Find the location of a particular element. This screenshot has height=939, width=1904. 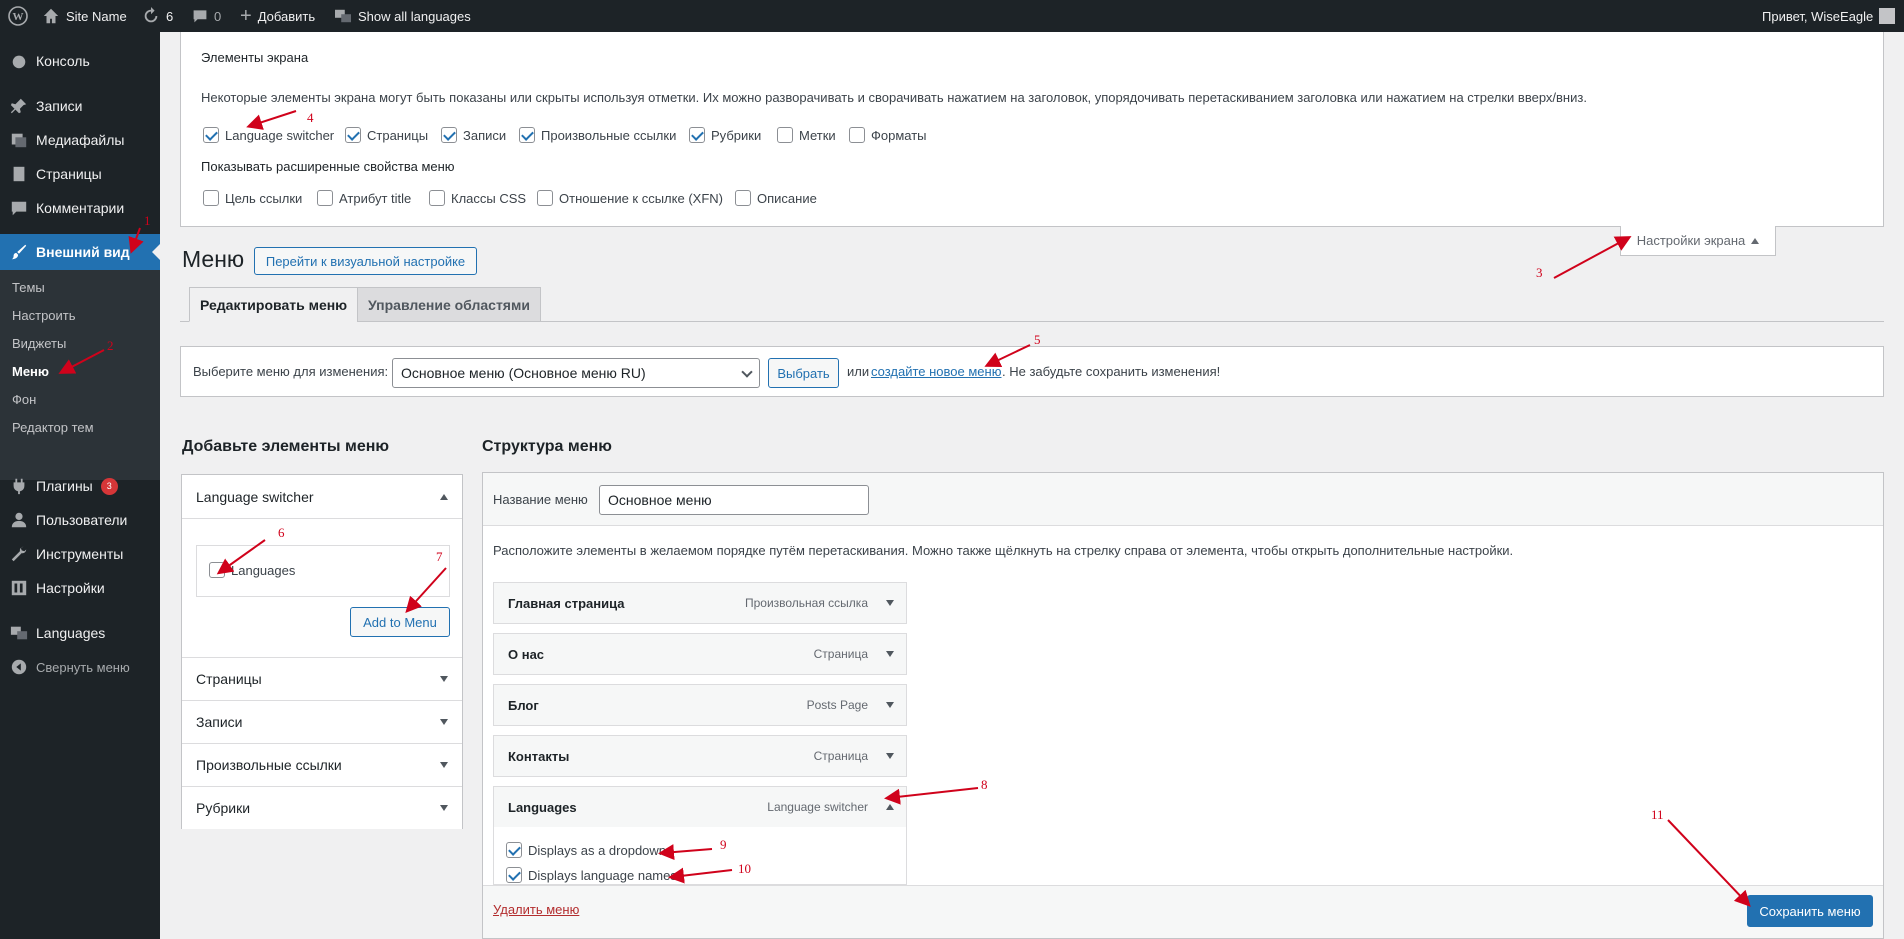

annotation-number-7: 7 is located at coordinates (439, 556).